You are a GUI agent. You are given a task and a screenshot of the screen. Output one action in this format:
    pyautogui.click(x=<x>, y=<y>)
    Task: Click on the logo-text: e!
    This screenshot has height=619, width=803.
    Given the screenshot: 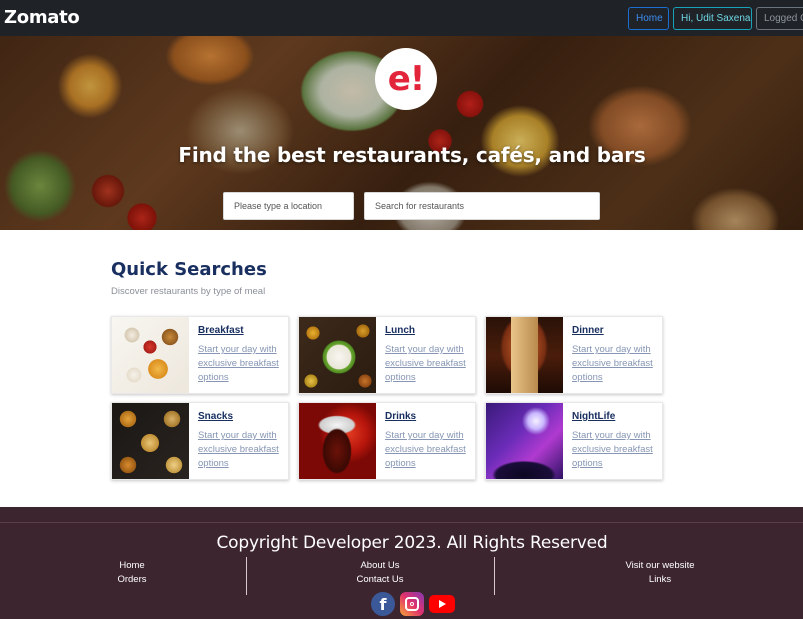 What is the action you would take?
    pyautogui.click(x=406, y=79)
    